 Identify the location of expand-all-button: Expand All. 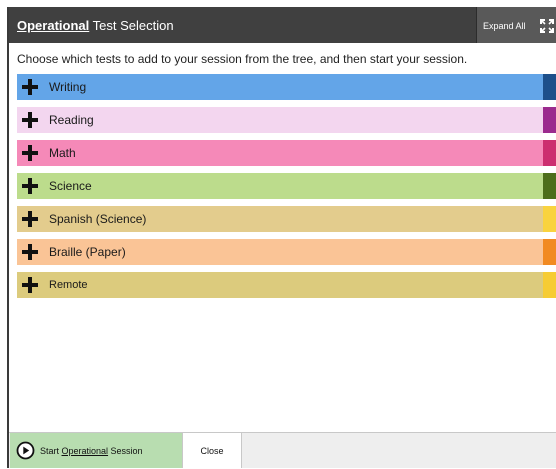
(516, 25).